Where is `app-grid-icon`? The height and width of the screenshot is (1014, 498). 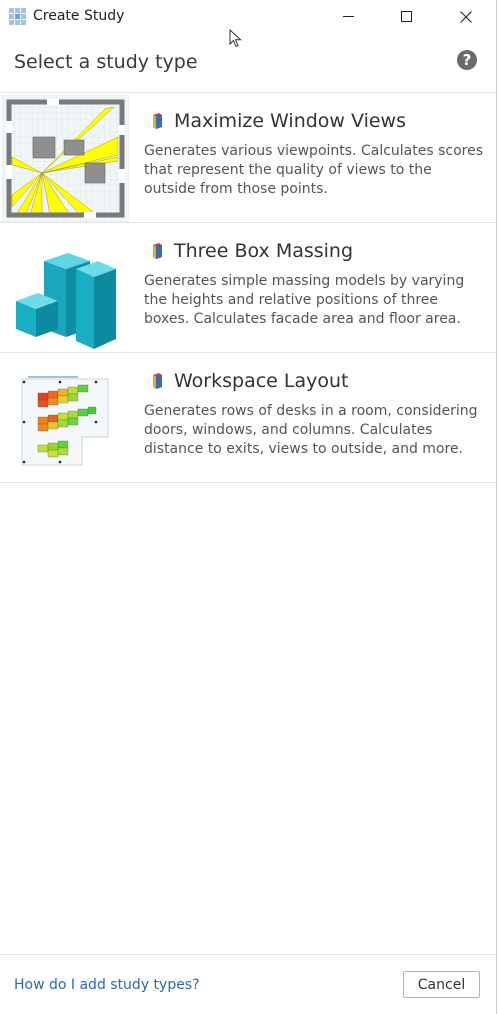 app-grid-icon is located at coordinates (17, 16).